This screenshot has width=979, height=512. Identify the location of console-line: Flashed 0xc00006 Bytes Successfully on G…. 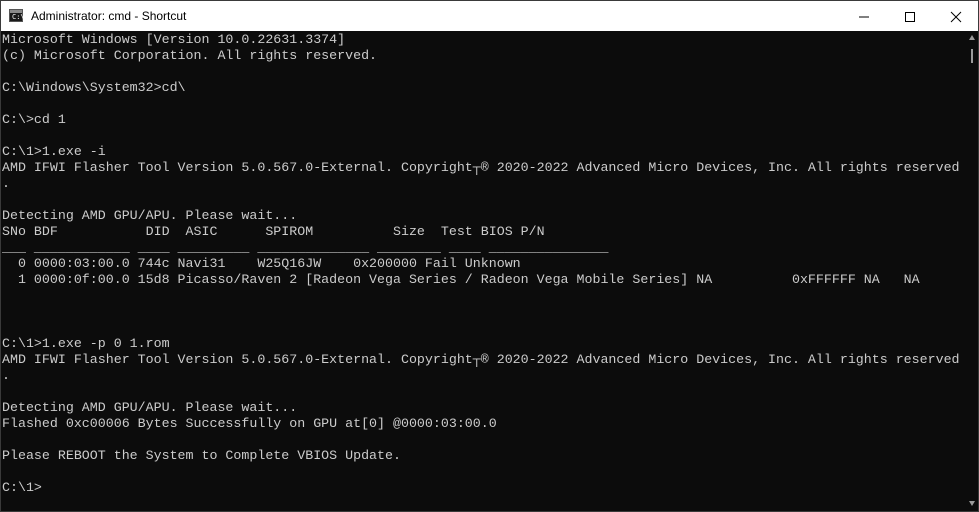
(249, 423).